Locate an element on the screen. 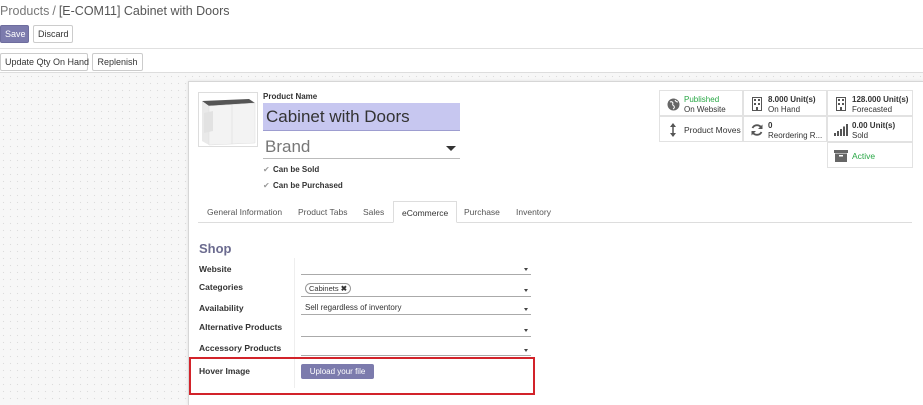 This screenshot has height=405, width=923. published-sub: On Website is located at coordinates (705, 109).